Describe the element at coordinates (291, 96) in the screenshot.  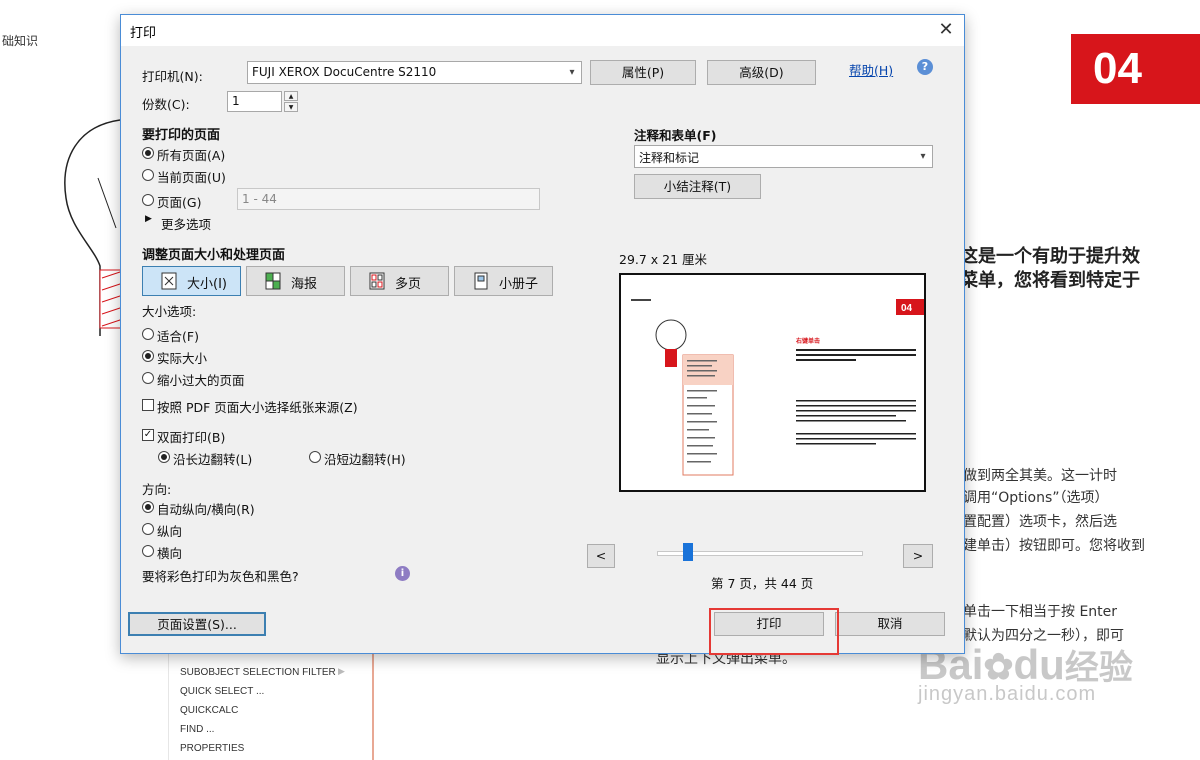
I see `copies-up-arrow-icon: ▲` at that location.